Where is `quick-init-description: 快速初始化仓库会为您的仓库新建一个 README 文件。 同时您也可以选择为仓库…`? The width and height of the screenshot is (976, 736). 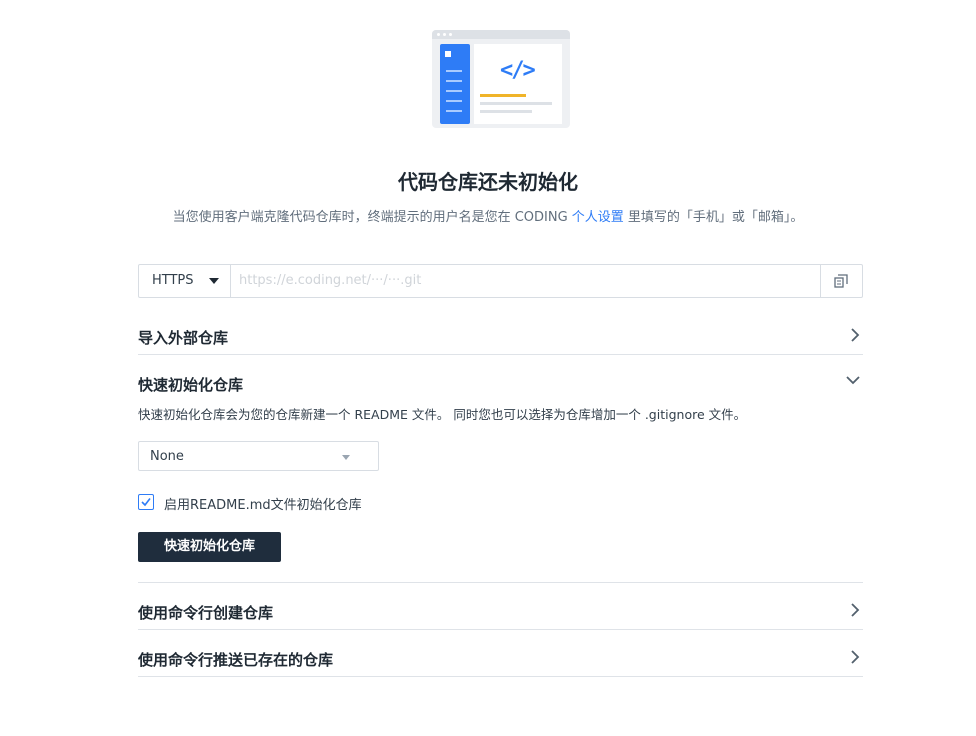
quick-init-description: 快速初始化仓库会为您的仓库新建一个 README 文件。 同时您也可以选择为仓库… is located at coordinates (442, 414).